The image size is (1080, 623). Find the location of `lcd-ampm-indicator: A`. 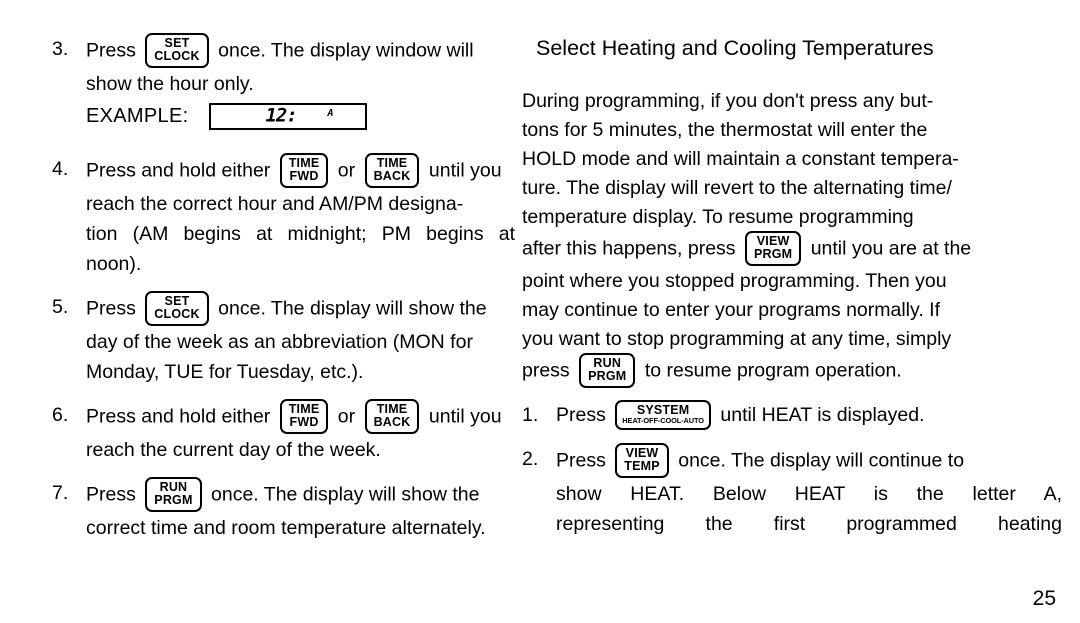

lcd-ampm-indicator: A is located at coordinates (330, 113).